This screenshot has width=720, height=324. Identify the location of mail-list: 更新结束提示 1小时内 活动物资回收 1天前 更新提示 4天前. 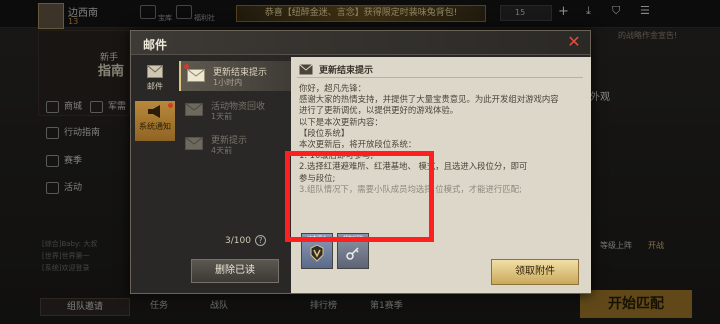
(235, 155).